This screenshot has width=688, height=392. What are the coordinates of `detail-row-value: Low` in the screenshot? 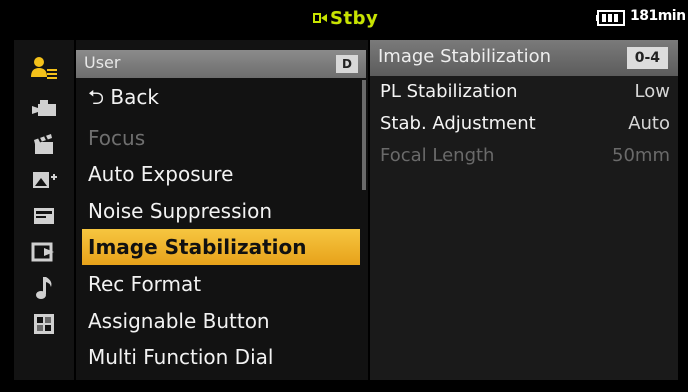 It's located at (652, 91).